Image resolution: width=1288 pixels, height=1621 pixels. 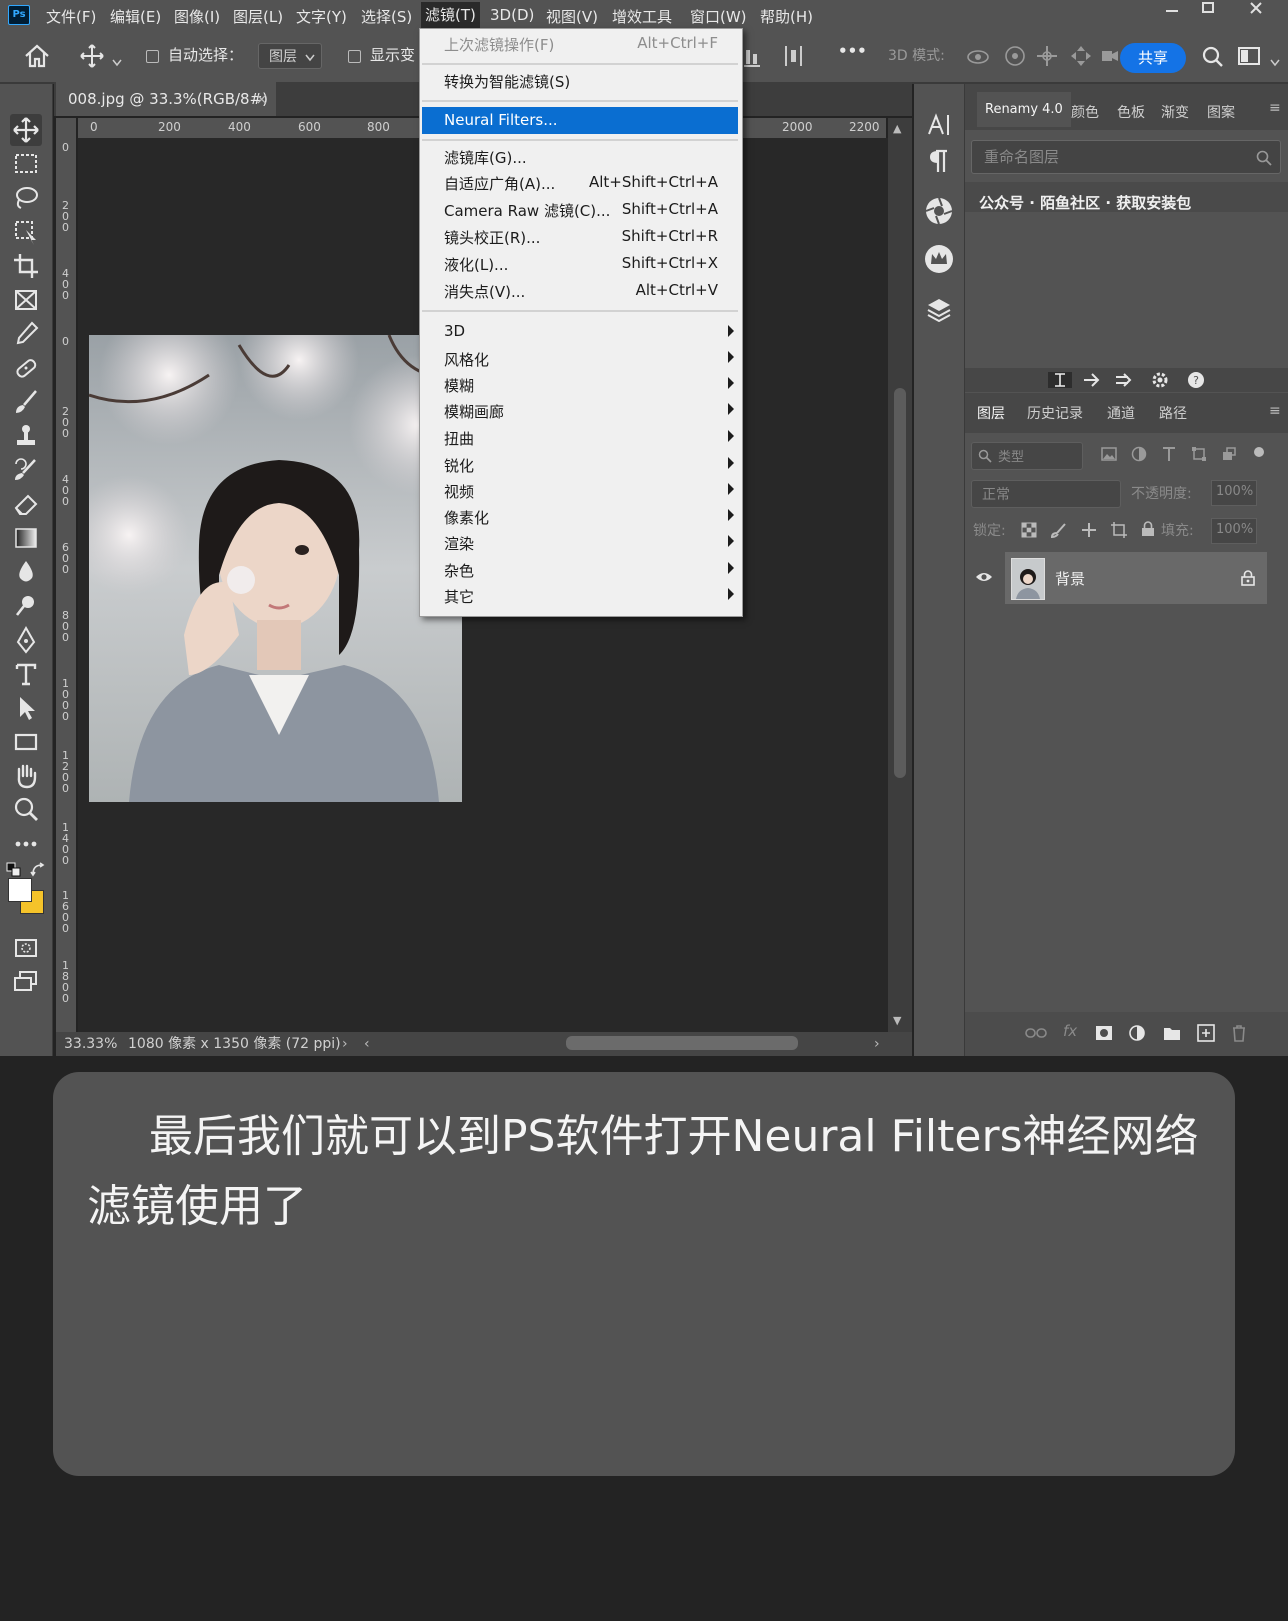 I want to click on frame-tool-icon, so click(x=26, y=300).